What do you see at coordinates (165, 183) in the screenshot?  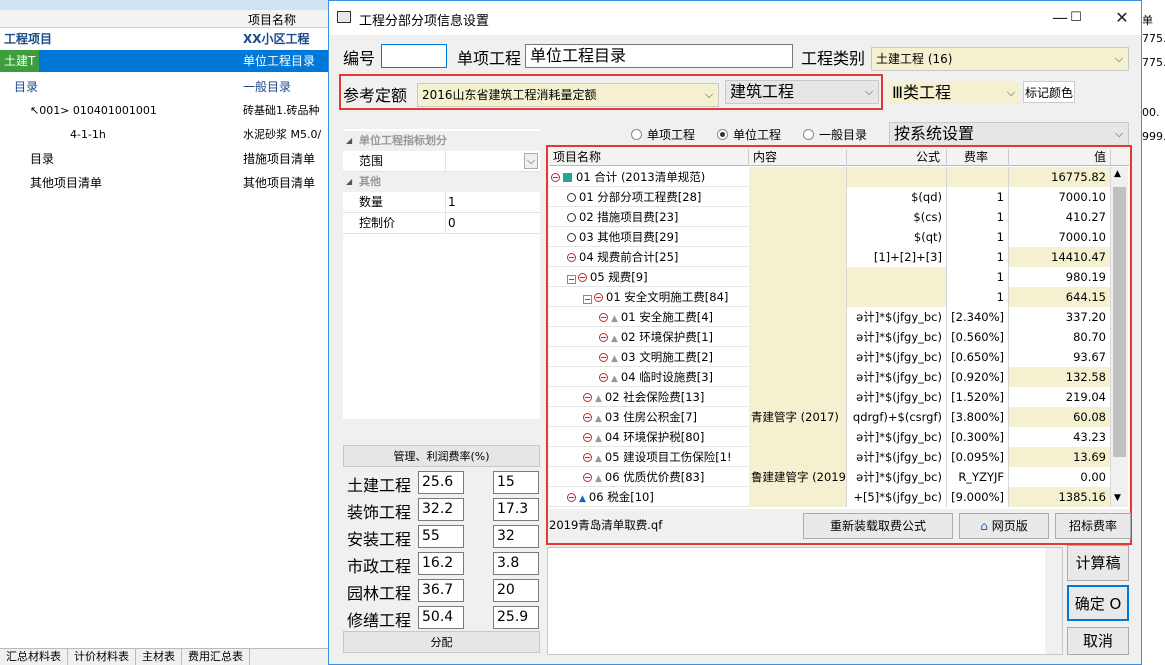 I see `tree-item-other: 其他项目清单 其他项目清单` at bounding box center [165, 183].